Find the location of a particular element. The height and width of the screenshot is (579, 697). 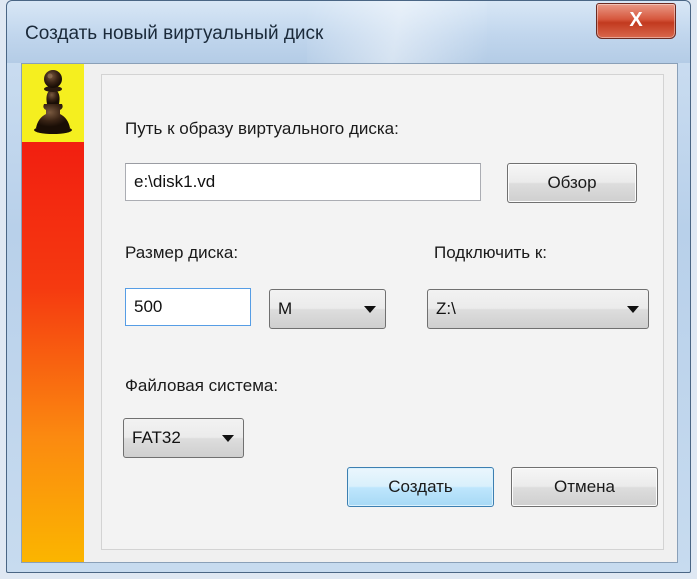

sidebar-banner-top is located at coordinates (53, 103).